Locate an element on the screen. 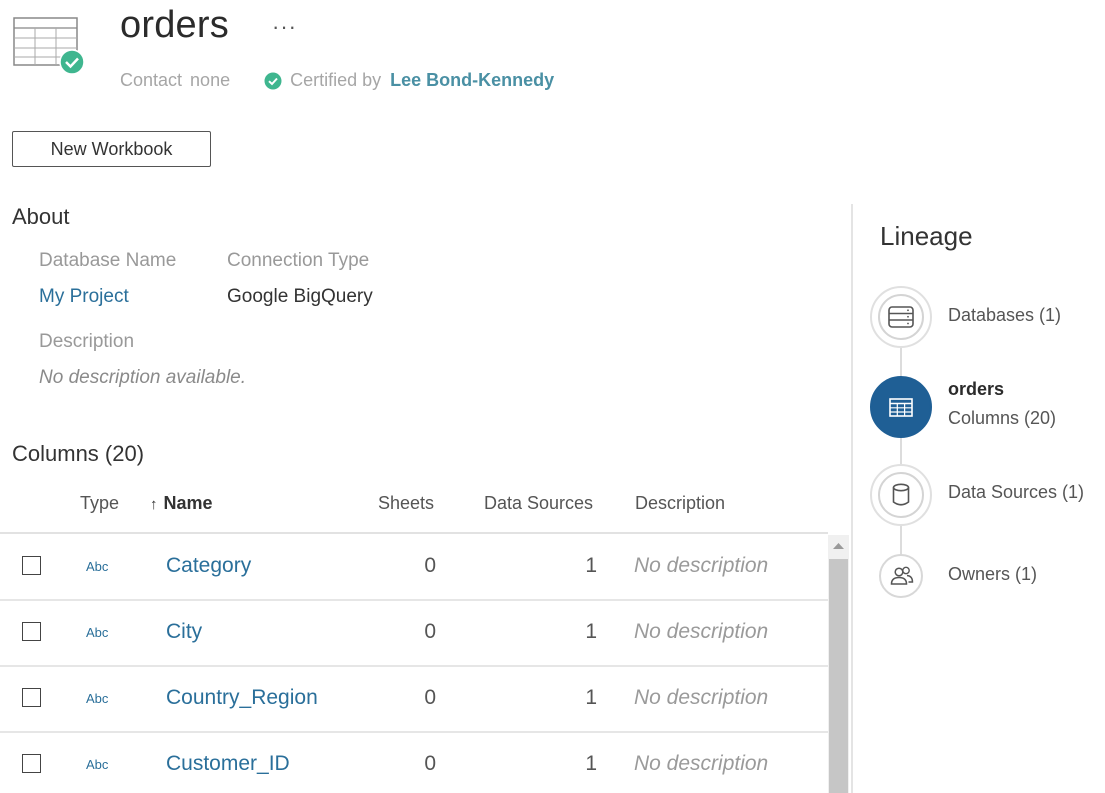  connection-type-value: Google BigQuery is located at coordinates (300, 296).